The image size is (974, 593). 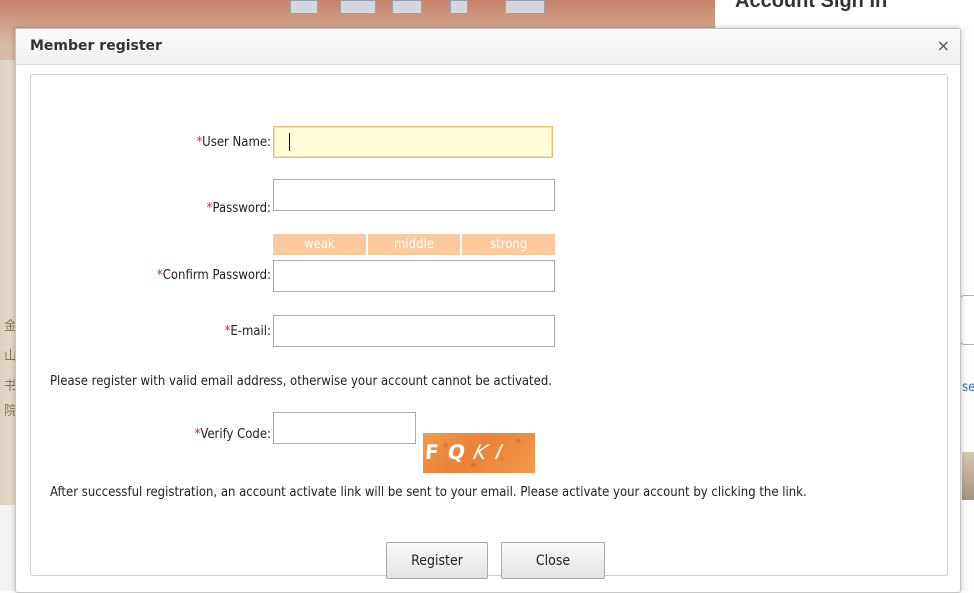 What do you see at coordinates (414, 276) in the screenshot?
I see `confirm-password-input` at bounding box center [414, 276].